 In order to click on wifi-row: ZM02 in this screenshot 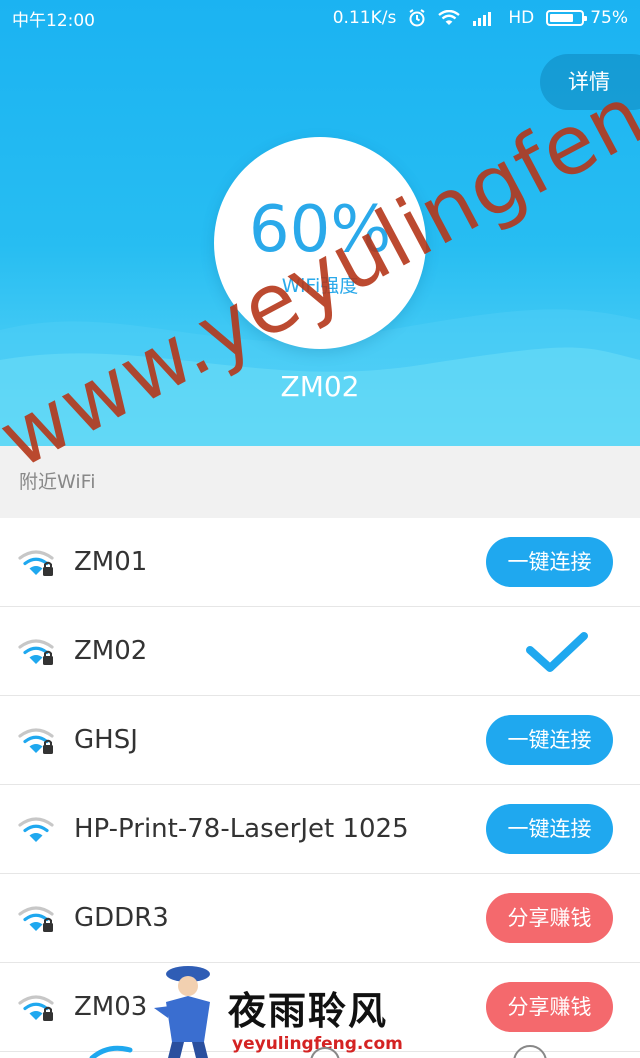, I will do `click(320, 651)`.